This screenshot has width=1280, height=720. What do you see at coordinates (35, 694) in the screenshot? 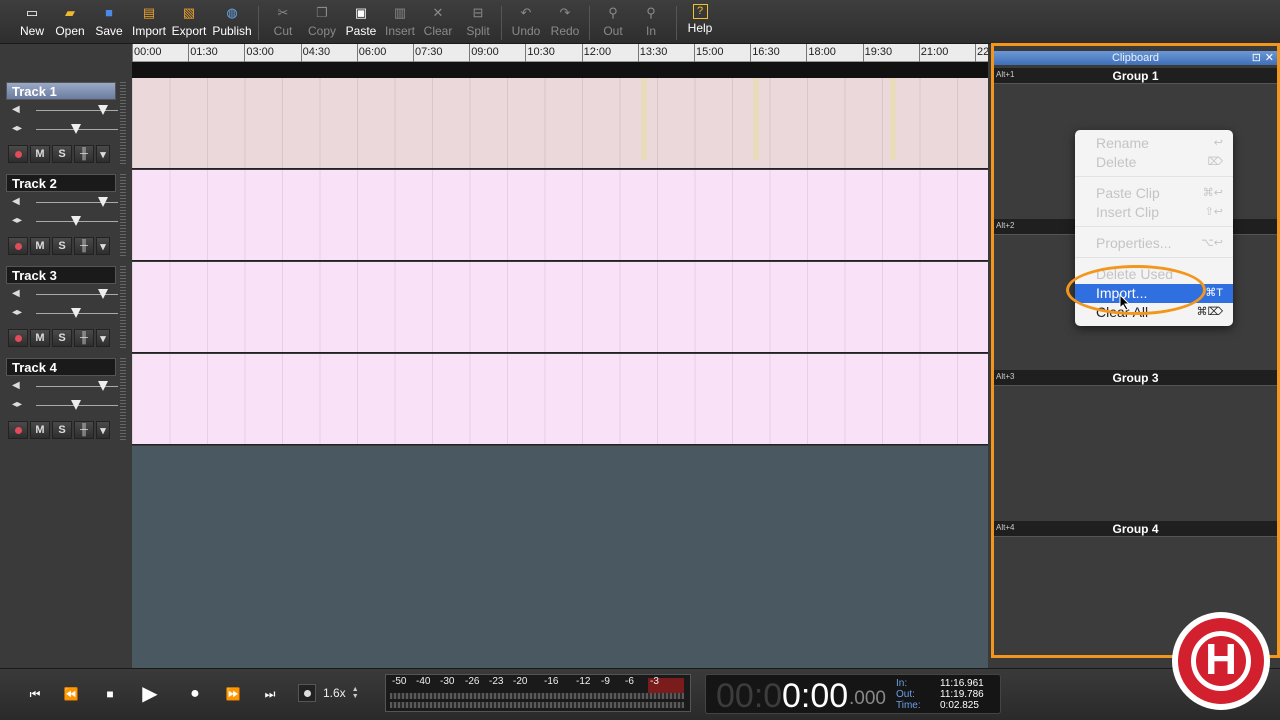
I see `skip-to-start-button: ⏮` at bounding box center [35, 694].